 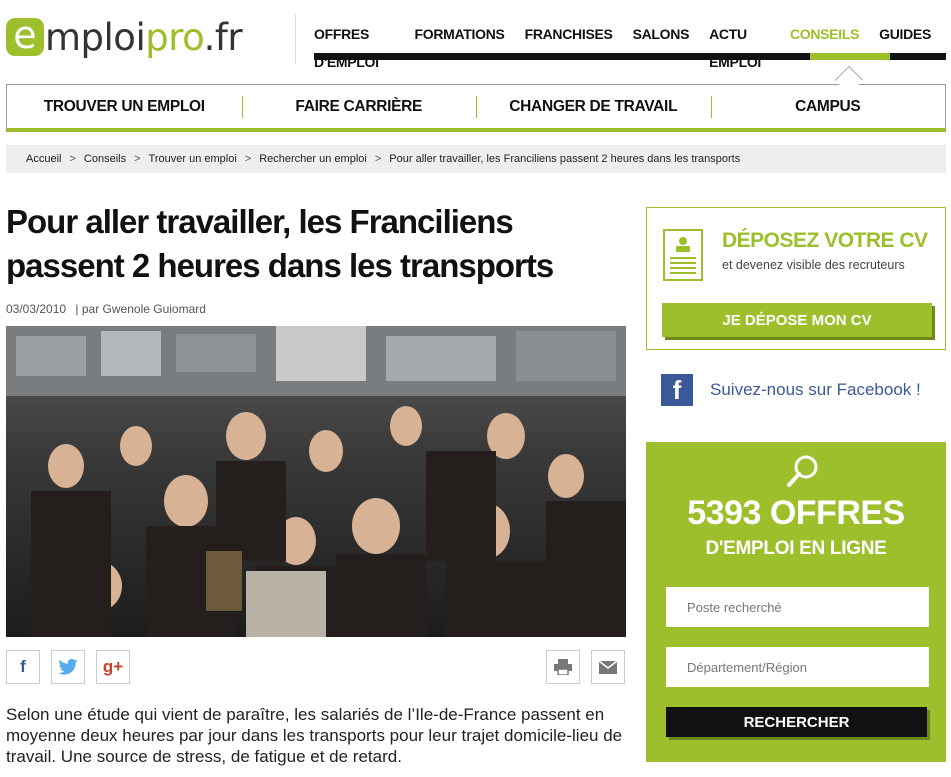 I want to click on topnav-active-indicator, so click(x=850, y=56).